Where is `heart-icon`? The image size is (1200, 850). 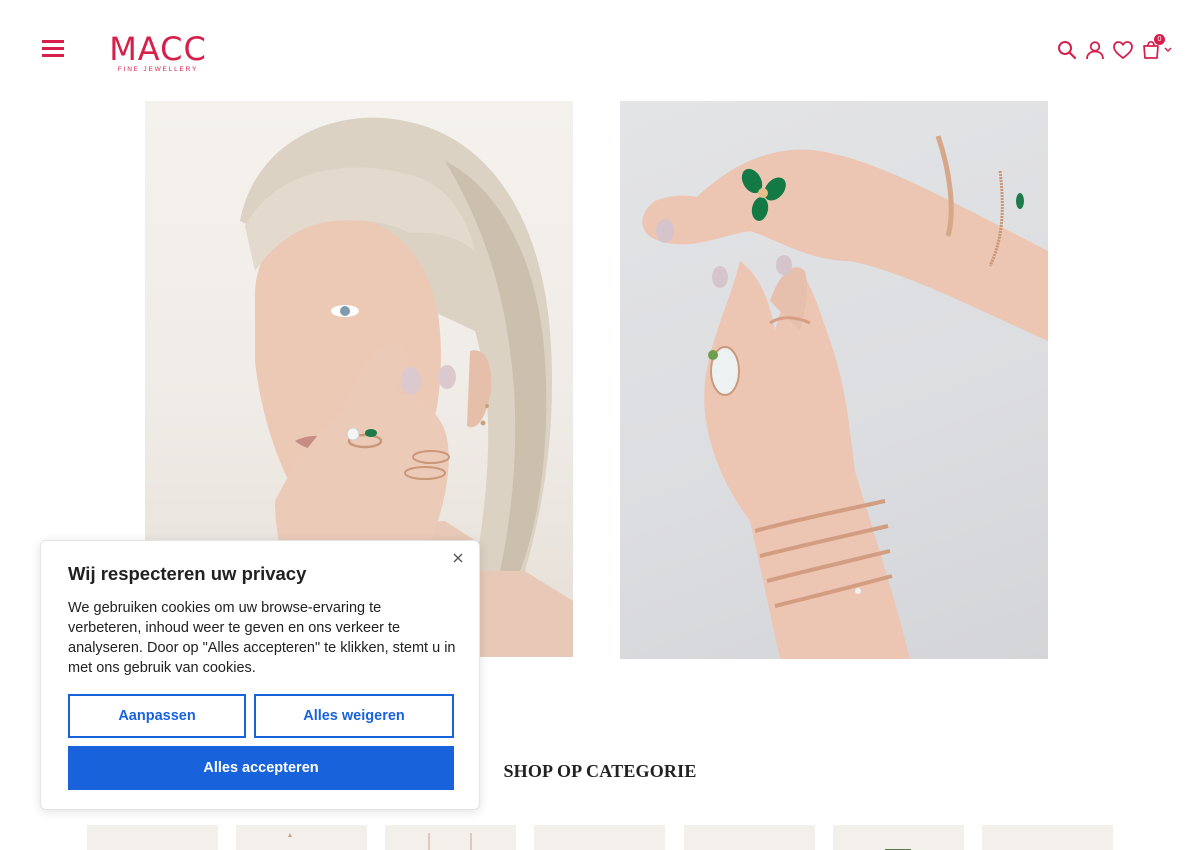
heart-icon is located at coordinates (1123, 50).